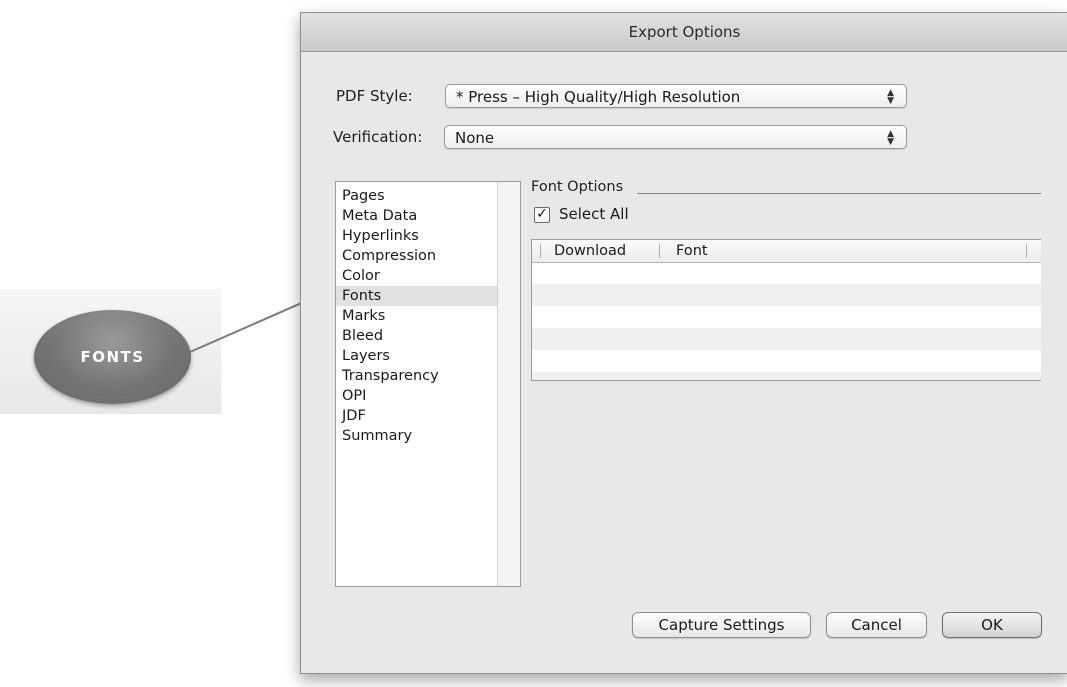 The width and height of the screenshot is (1067, 687). What do you see at coordinates (417, 376) in the screenshot?
I see `list-item-transparency: Transparency` at bounding box center [417, 376].